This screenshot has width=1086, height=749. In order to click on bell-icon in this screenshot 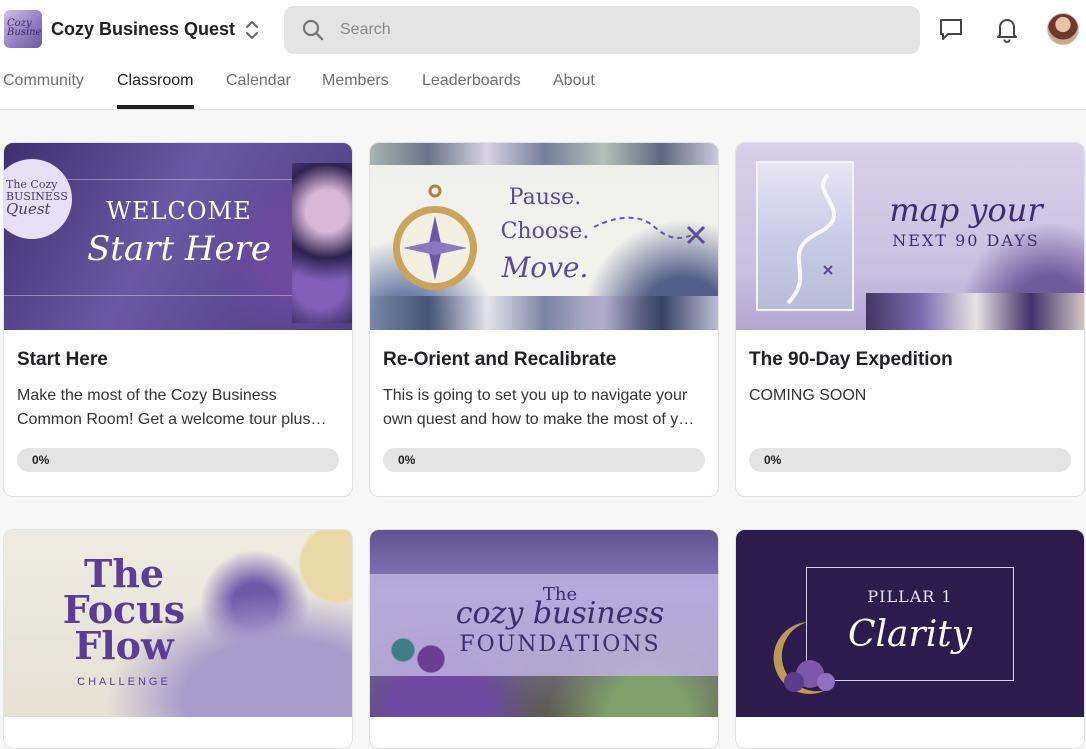, I will do `click(1007, 29)`.